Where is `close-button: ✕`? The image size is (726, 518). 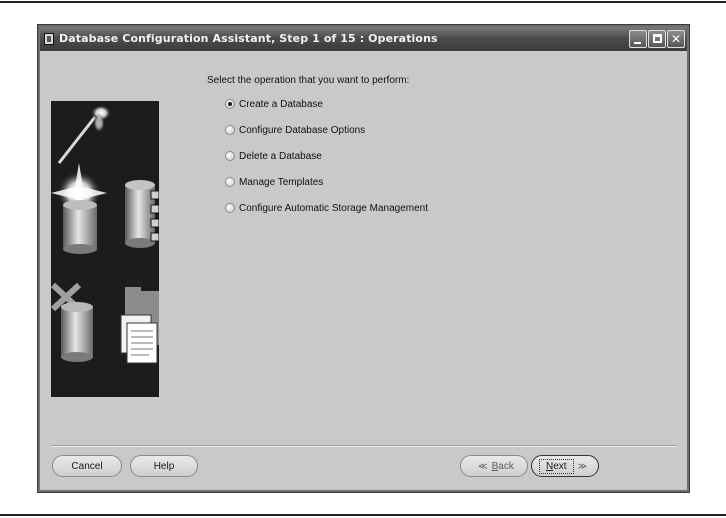
close-button: ✕ is located at coordinates (676, 39).